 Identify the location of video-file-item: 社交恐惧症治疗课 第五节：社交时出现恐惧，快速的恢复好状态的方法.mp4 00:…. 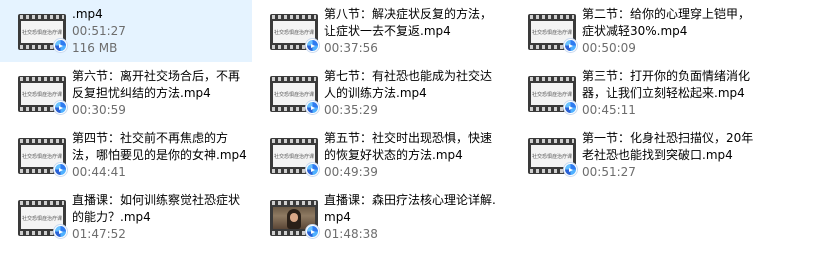
(379, 155).